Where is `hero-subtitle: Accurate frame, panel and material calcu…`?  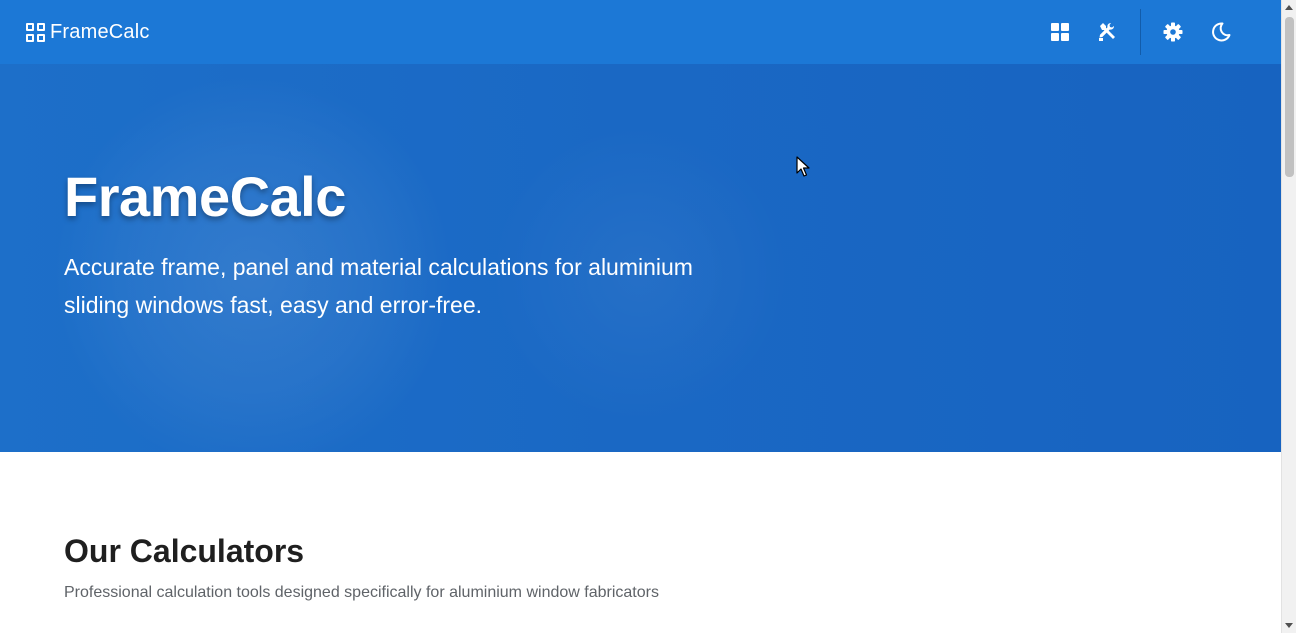 hero-subtitle: Accurate frame, panel and material calcu… is located at coordinates (378, 286).